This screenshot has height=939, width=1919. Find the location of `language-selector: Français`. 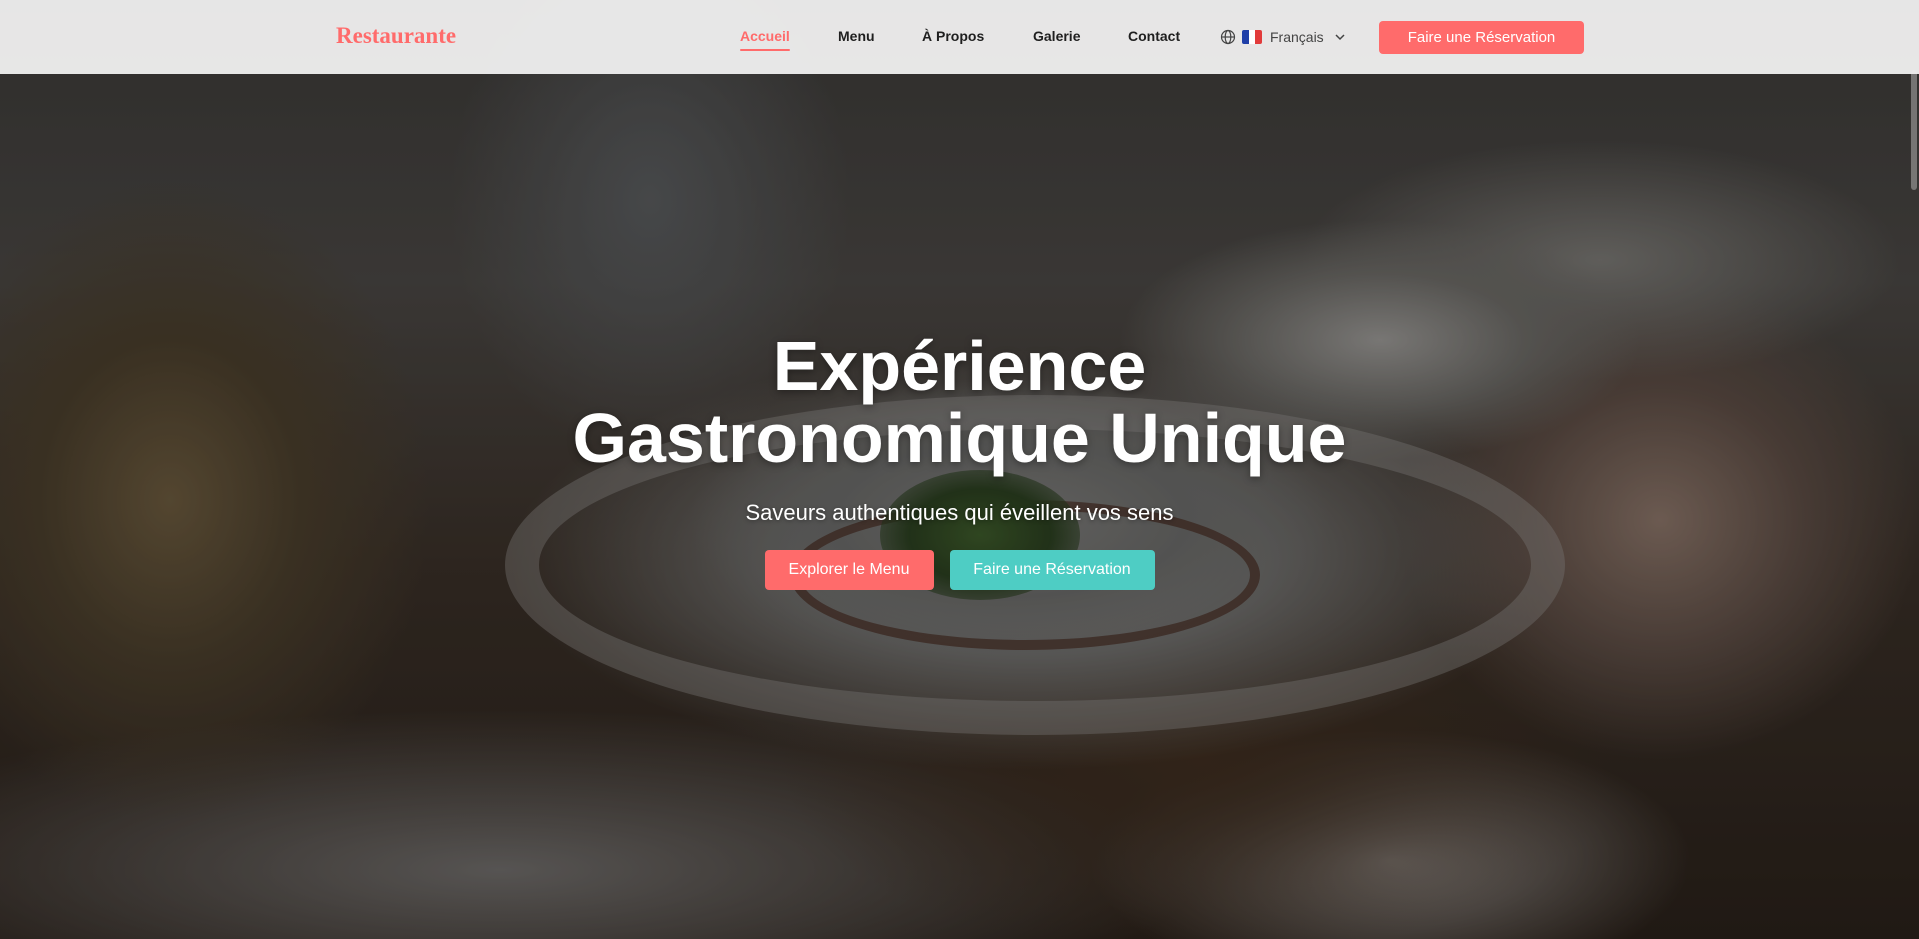

language-selector: Français is located at coordinates (1283, 37).